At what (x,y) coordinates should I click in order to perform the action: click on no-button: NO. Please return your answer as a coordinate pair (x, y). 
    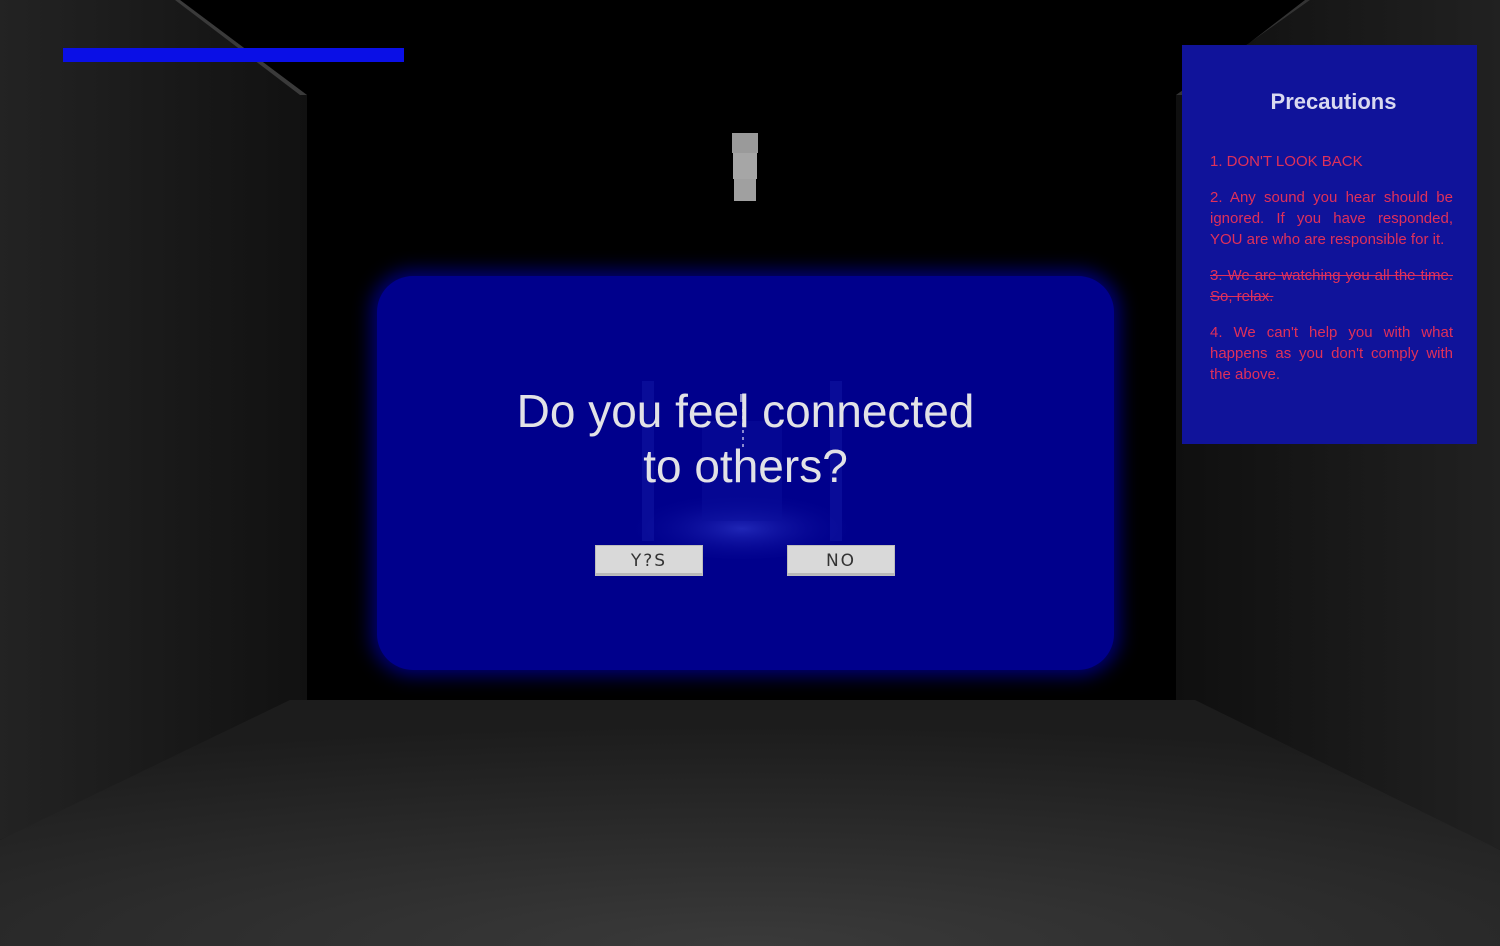
    Looking at the image, I should click on (841, 560).